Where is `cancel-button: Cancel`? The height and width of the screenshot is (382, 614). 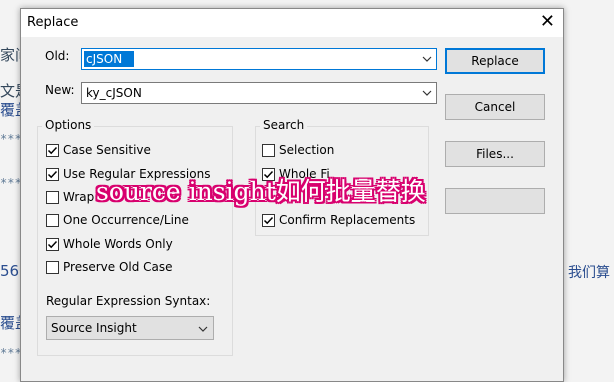 cancel-button: Cancel is located at coordinates (495, 107).